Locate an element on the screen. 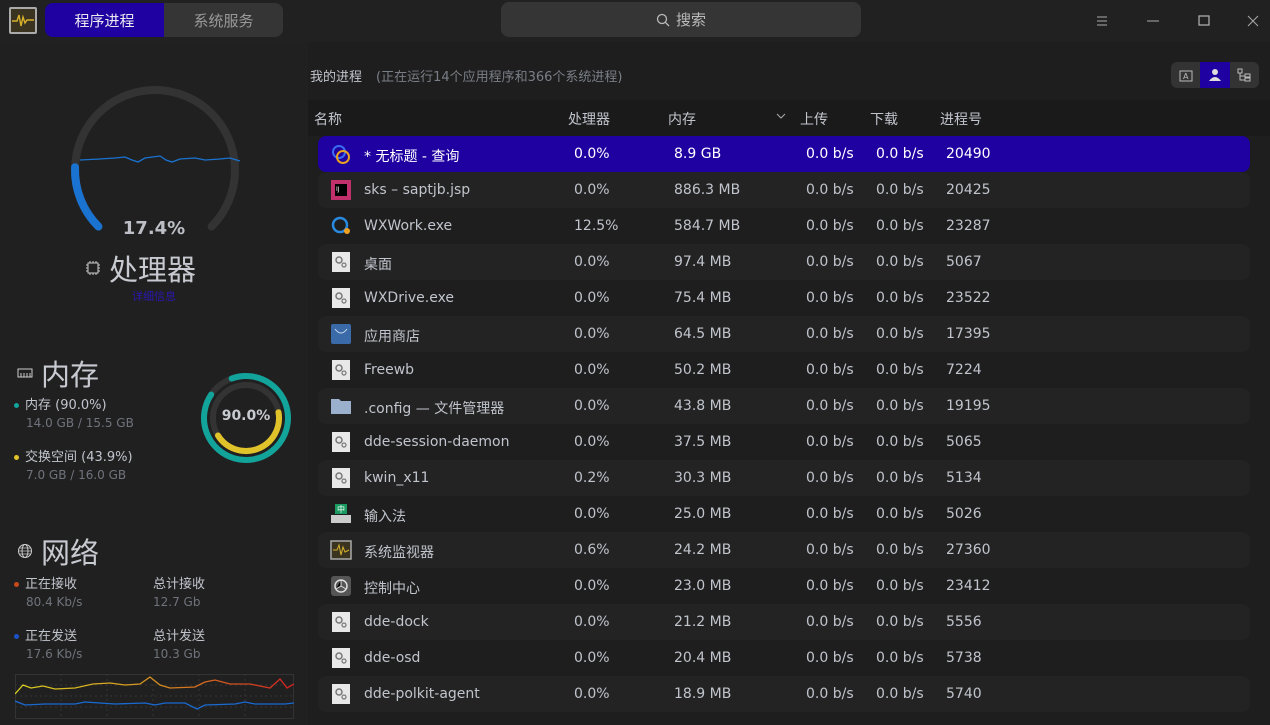 Image resolution: width=1270 pixels, height=725 pixels. process-name: 控制中心 is located at coordinates (392, 589).